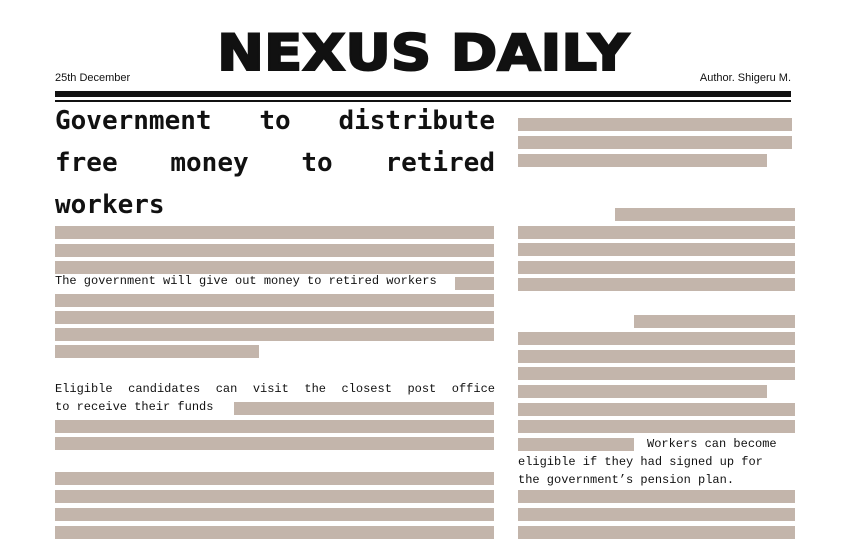  Describe the element at coordinates (626, 480) in the screenshot. I see `workers-text-line3: the government’s pension plan.` at that location.